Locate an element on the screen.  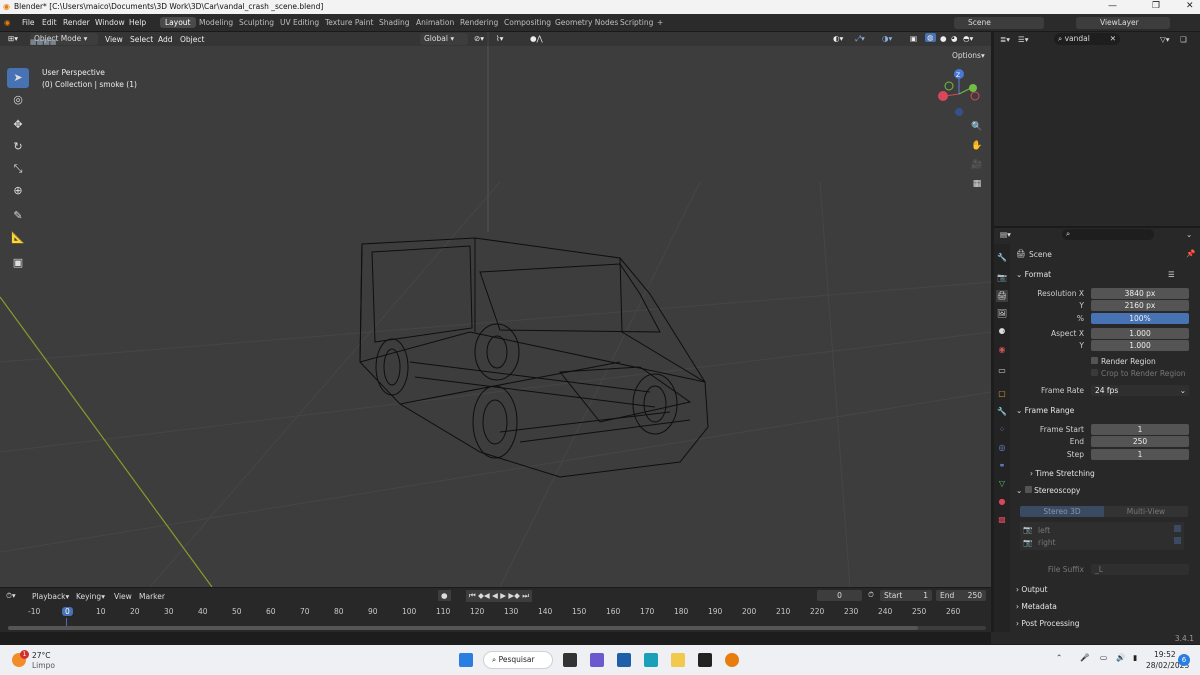
cursor-tool: ◎ is located at coordinates (18, 100).